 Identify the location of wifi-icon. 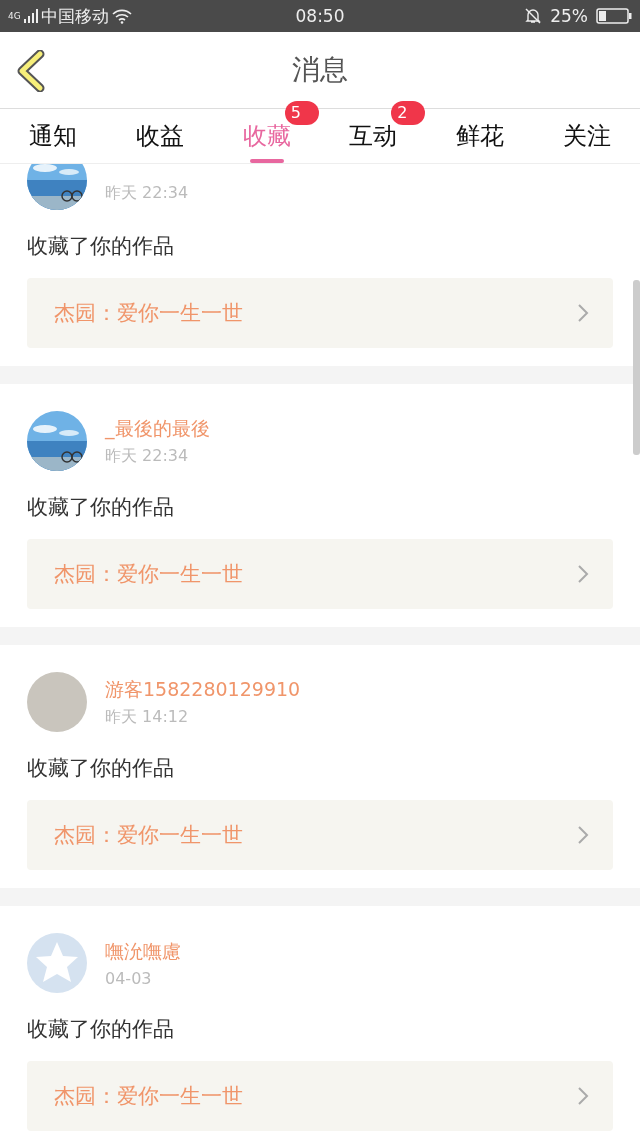
(121, 16).